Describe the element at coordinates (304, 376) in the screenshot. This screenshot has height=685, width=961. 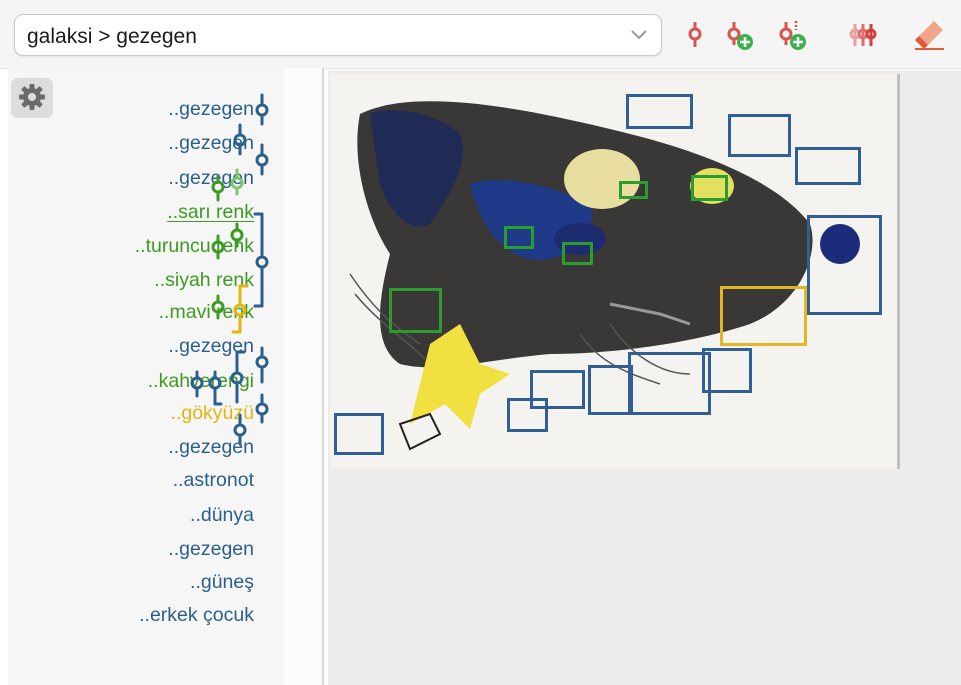
I see `sidebar-splitter` at that location.